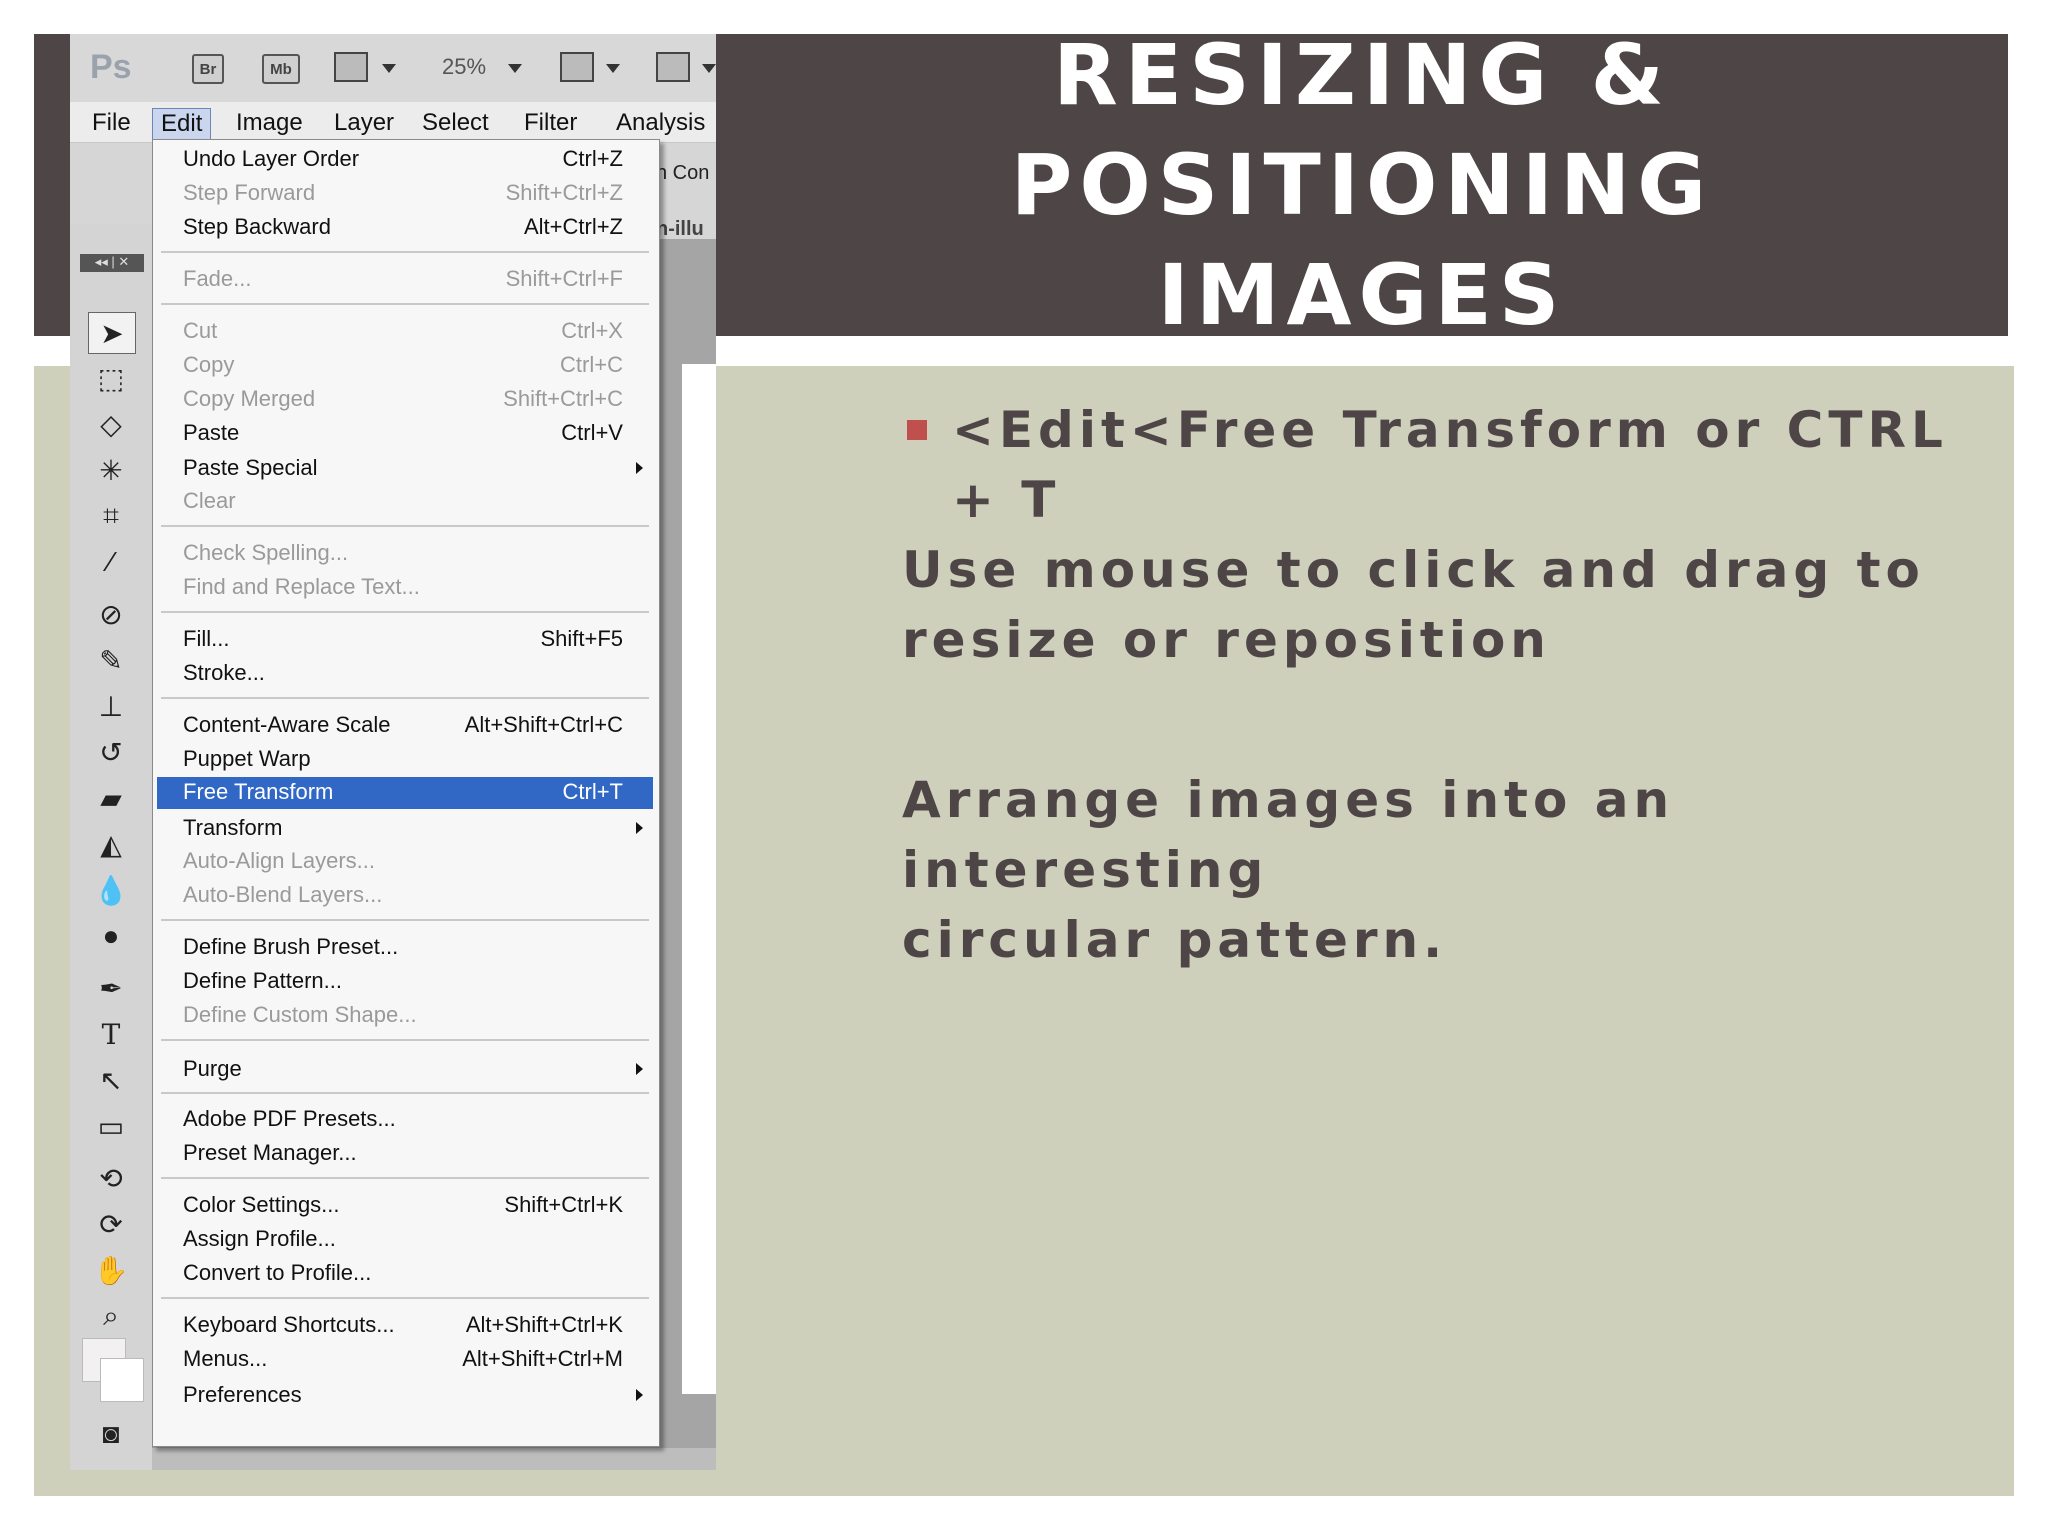 The width and height of the screenshot is (2048, 1536). Describe the element at coordinates (111, 988) in the screenshot. I see `pen-tool-icon: ✒` at that location.